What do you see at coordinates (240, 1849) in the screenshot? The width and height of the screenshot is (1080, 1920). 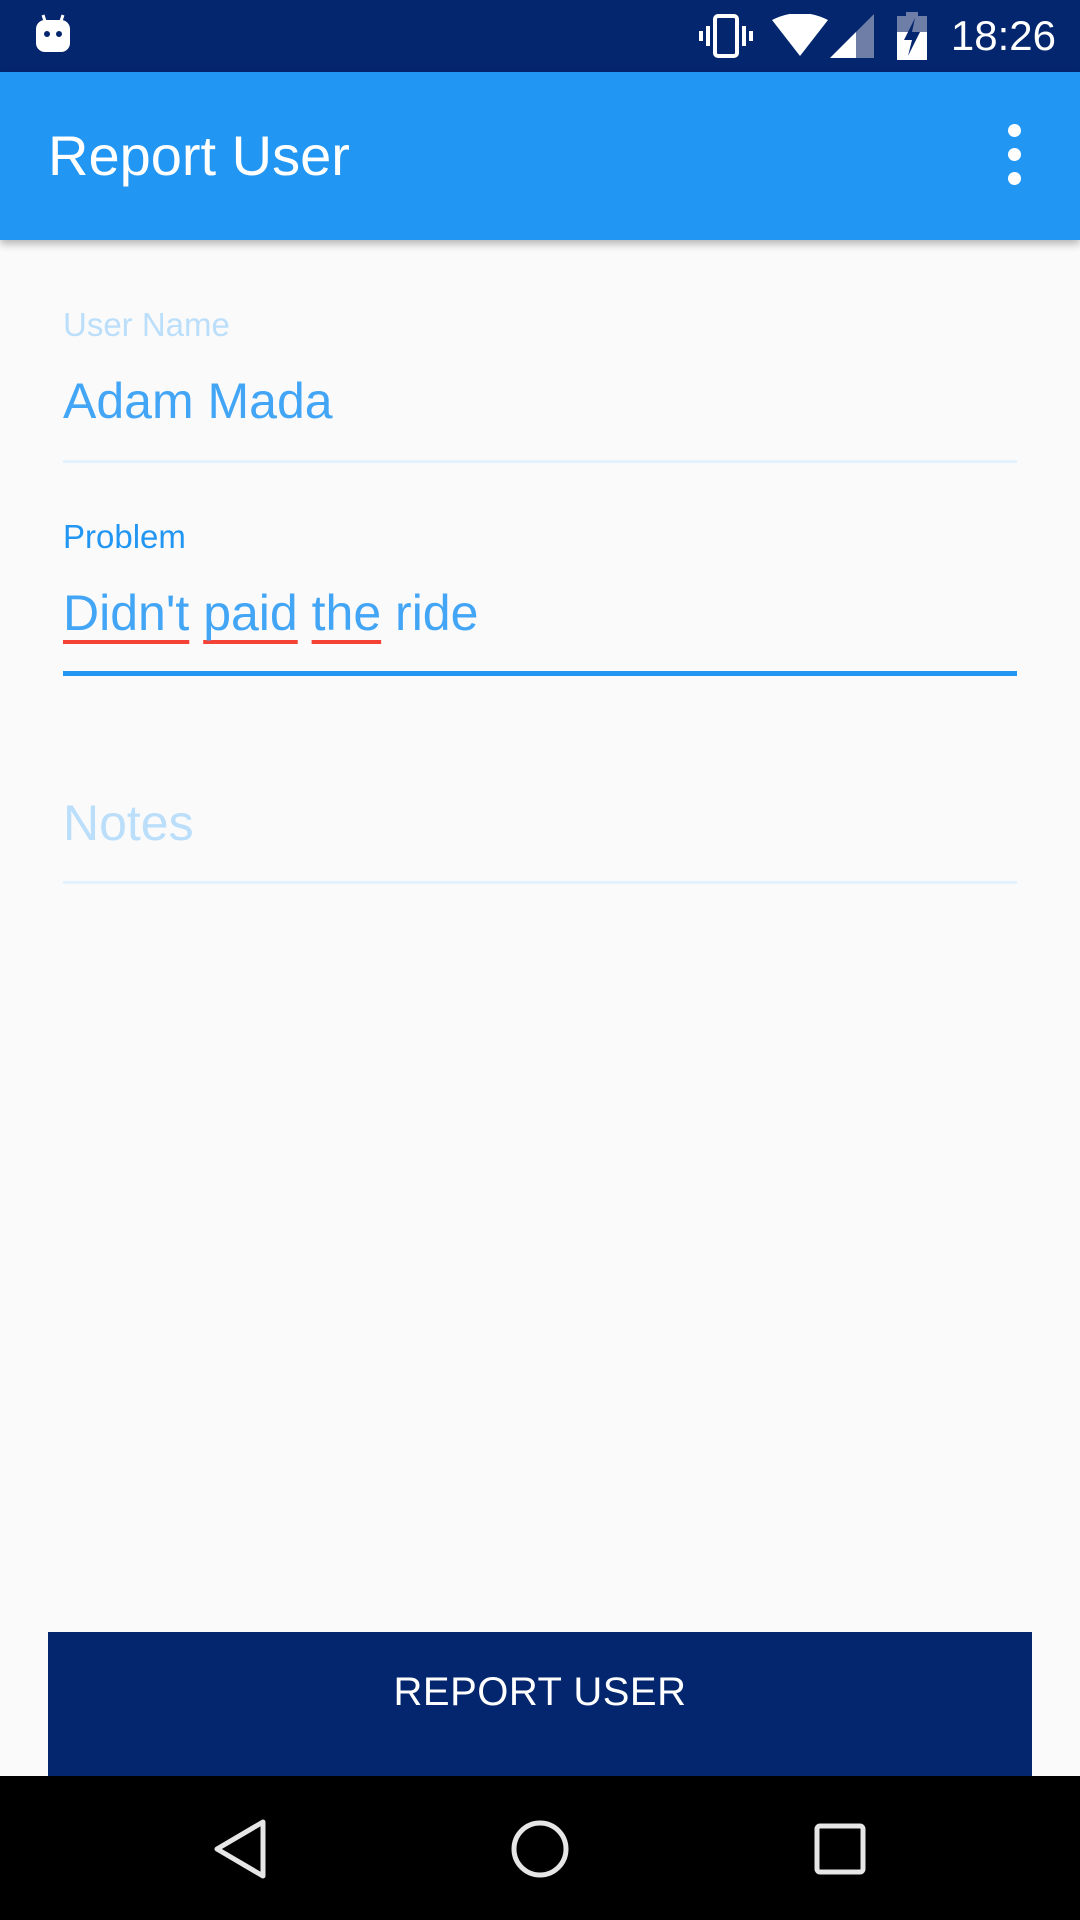 I see `back-icon` at bounding box center [240, 1849].